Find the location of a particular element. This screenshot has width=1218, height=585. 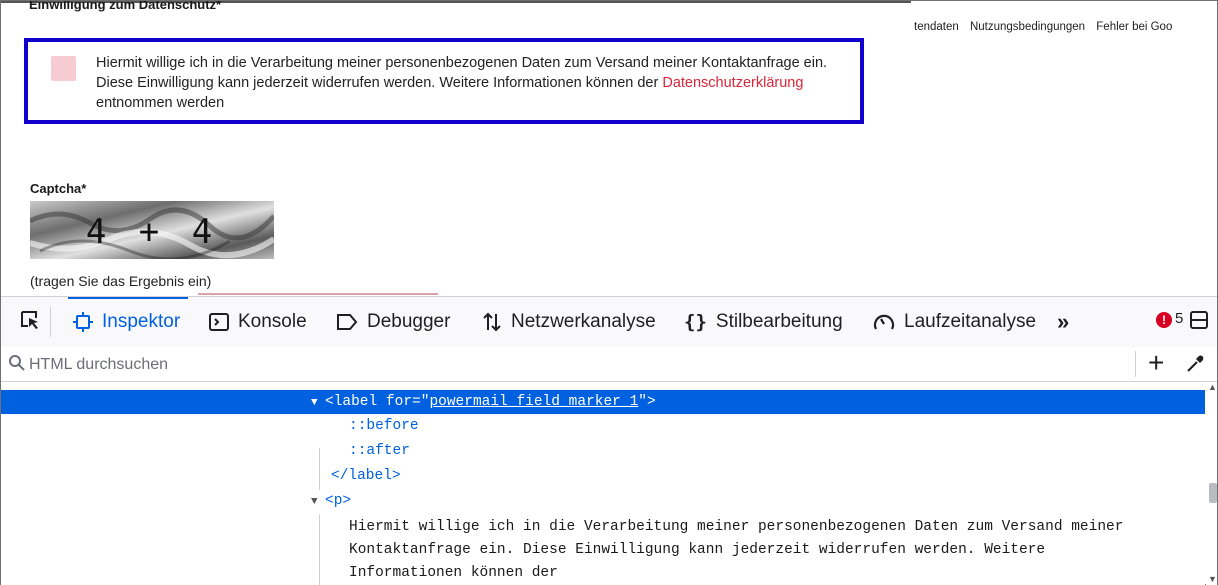

html-search-bar: + is located at coordinates (609, 364).